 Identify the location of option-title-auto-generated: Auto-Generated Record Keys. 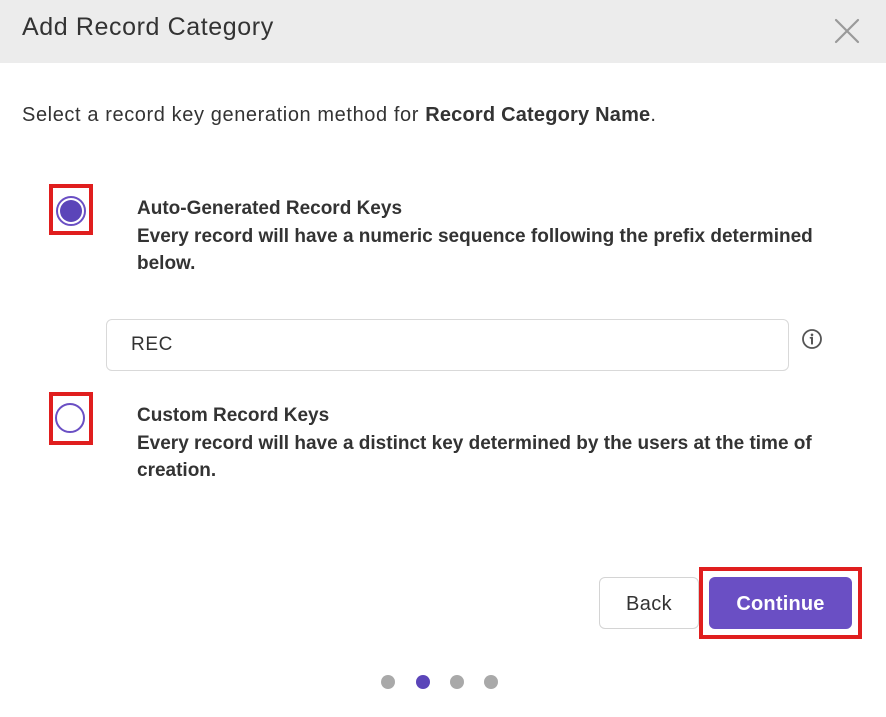
(270, 208).